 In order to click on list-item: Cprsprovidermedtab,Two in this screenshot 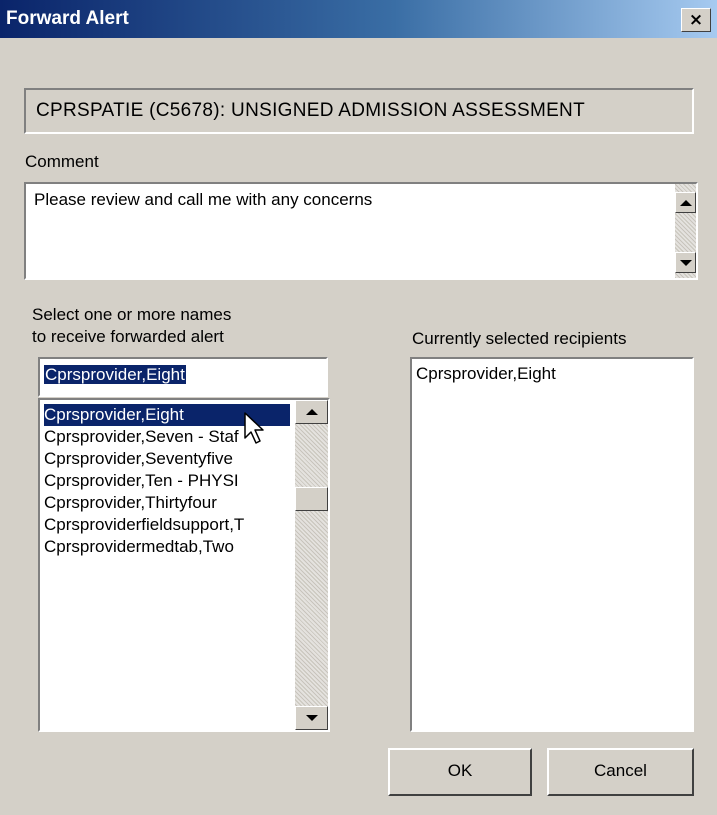, I will do `click(167, 547)`.